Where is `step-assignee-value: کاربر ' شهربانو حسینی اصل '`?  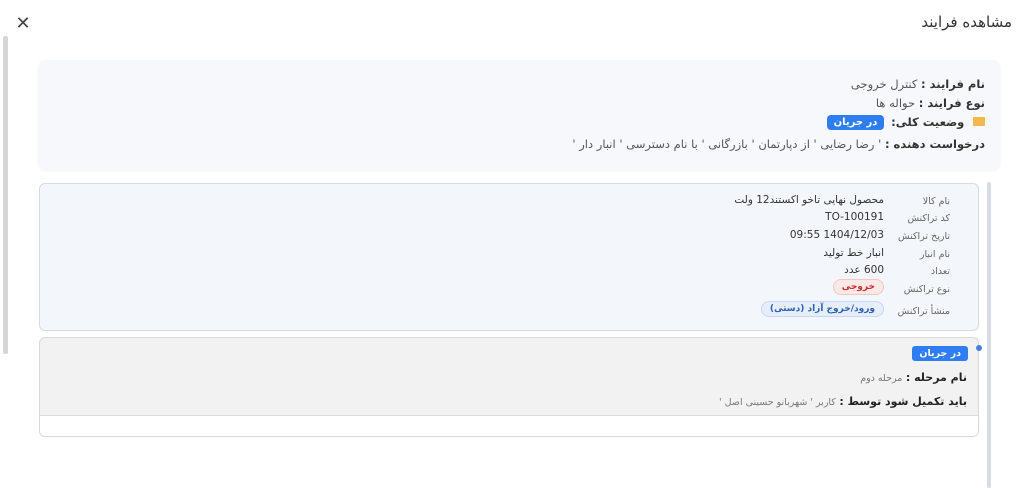 step-assignee-value: کاربر ' شهربانو حسینی اصل ' is located at coordinates (777, 402).